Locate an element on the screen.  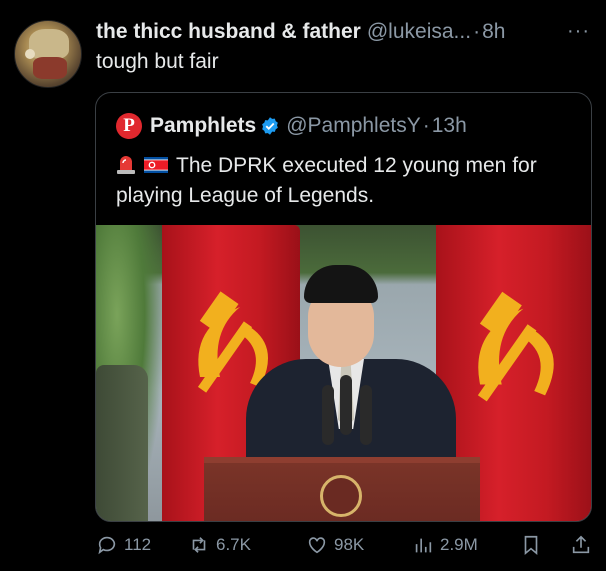
repost-button: 6.7K is located at coordinates (219, 545).